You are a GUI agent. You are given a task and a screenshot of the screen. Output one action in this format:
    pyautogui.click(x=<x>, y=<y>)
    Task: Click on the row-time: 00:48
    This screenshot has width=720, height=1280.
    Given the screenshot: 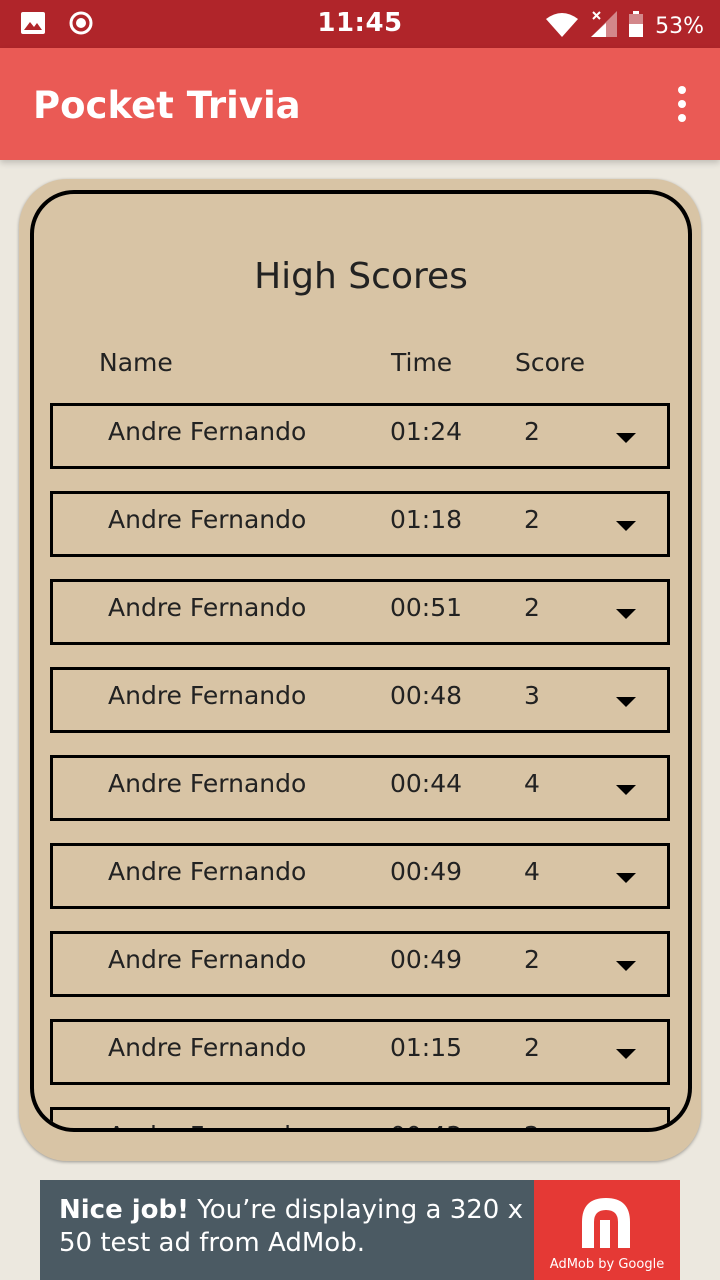 What is the action you would take?
    pyautogui.click(x=426, y=695)
    